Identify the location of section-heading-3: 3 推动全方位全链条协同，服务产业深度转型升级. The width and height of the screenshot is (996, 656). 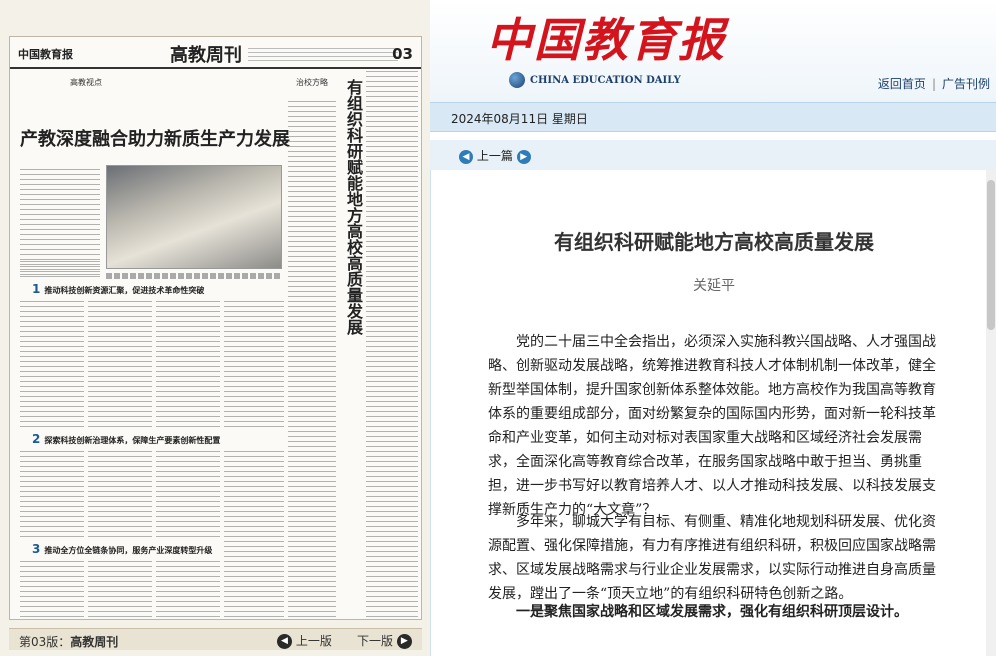
(122, 549).